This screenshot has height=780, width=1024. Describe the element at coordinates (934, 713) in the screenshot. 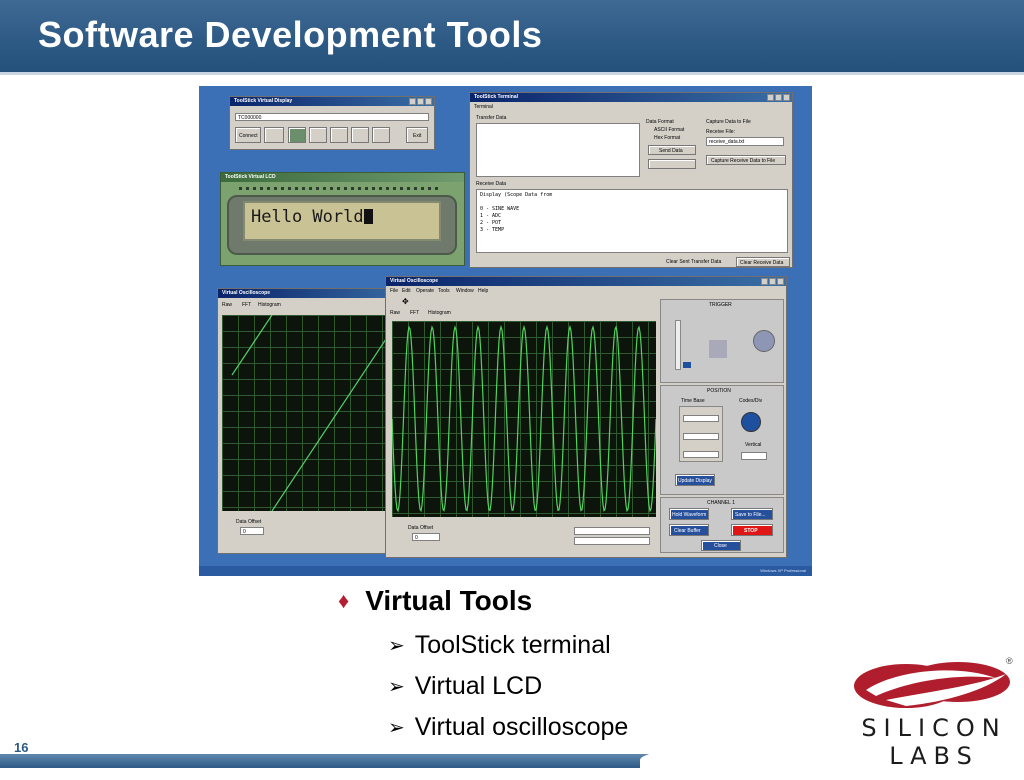

I see `silicon-labs-logo: ® SILICON LABS` at that location.